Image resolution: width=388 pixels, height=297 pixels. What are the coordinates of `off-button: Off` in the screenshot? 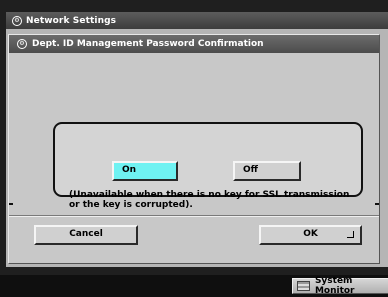 It's located at (267, 171).